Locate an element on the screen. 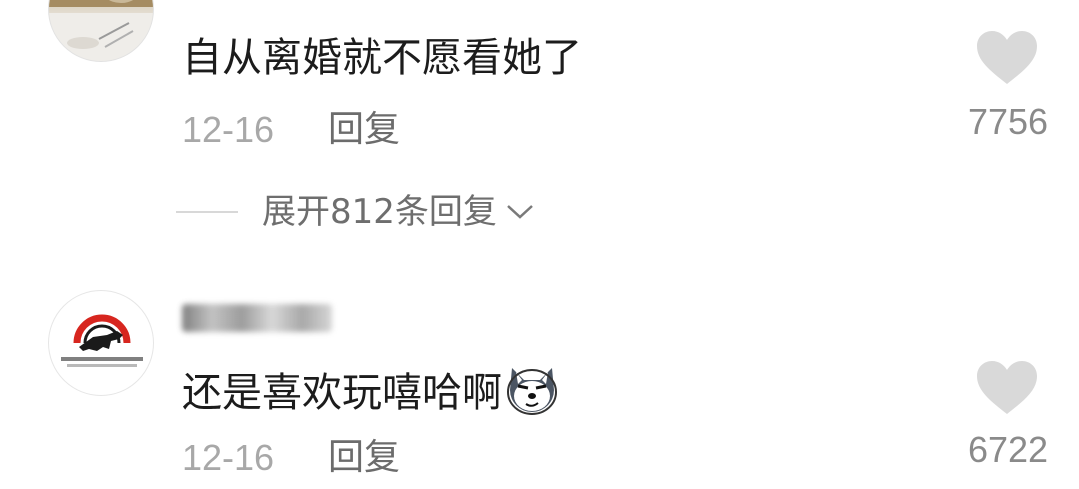 This screenshot has width=1079, height=489. comment-text: 自从离婚就不愿看她了 is located at coordinates (382, 58).